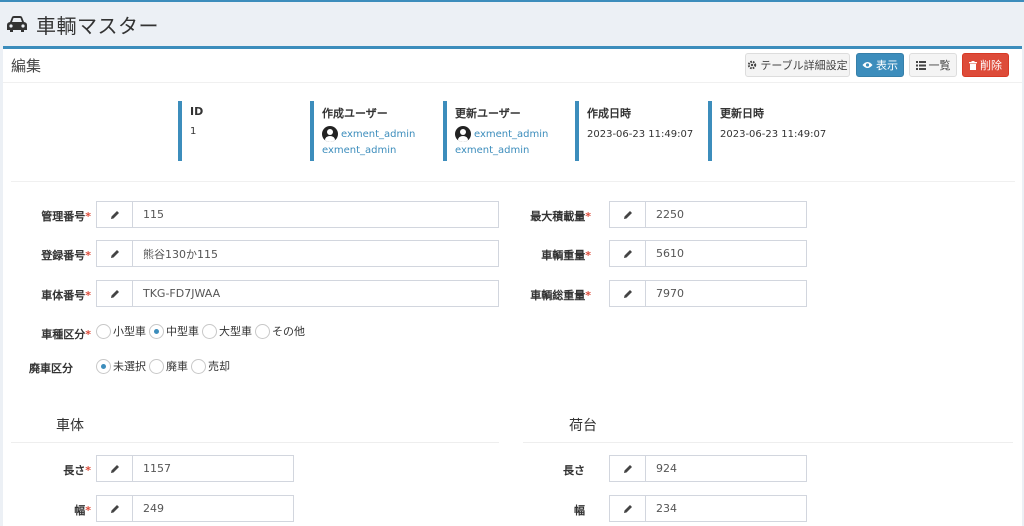  I want to click on shatai-input: TKG-FD7JWAA, so click(176, 293).